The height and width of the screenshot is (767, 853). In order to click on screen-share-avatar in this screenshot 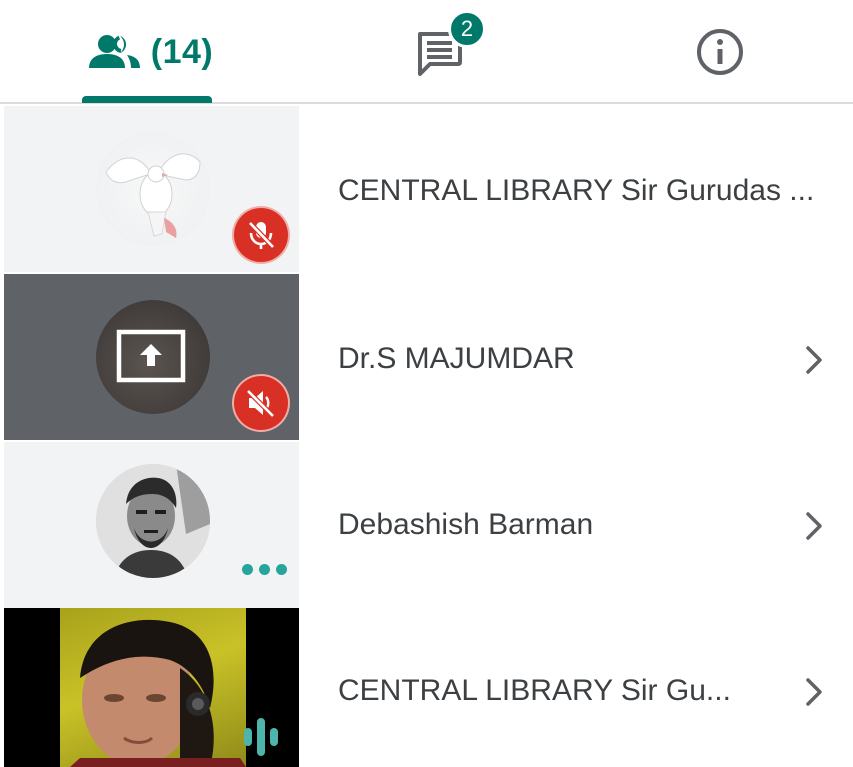, I will do `click(153, 357)`.